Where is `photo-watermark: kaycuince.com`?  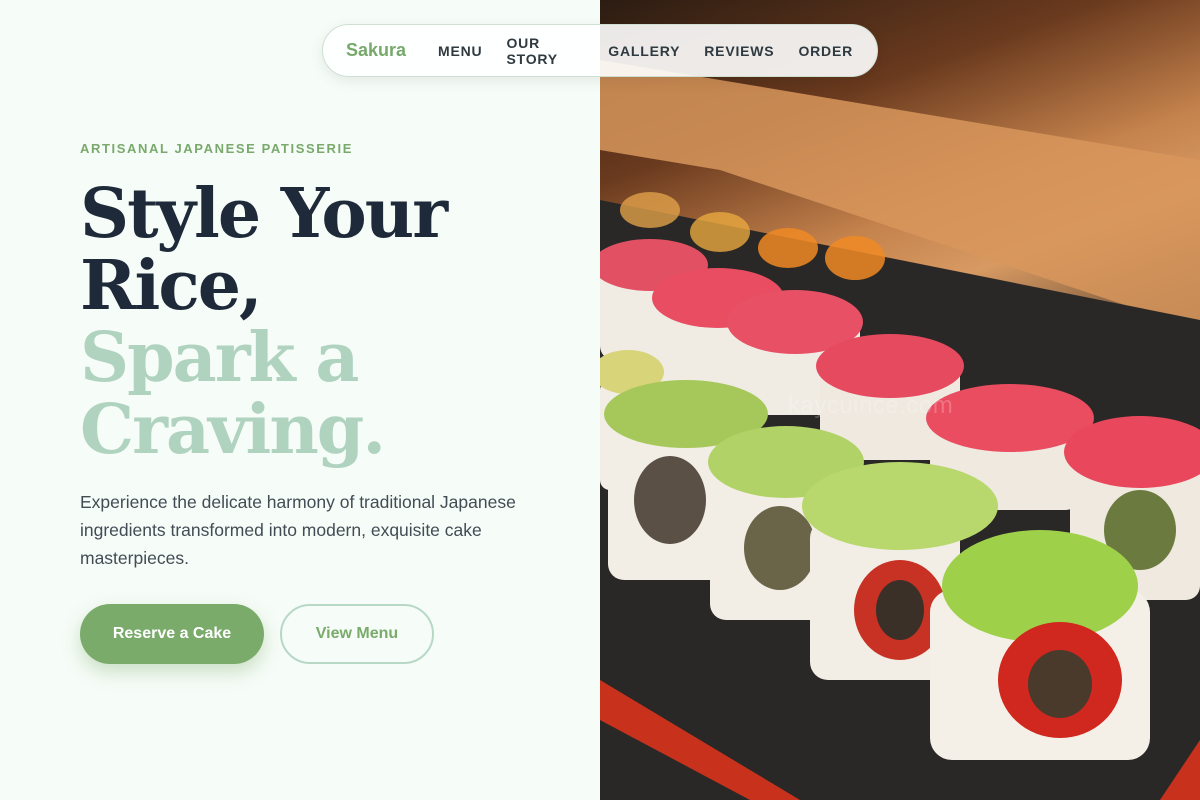
photo-watermark: kaycuince.com is located at coordinates (871, 405).